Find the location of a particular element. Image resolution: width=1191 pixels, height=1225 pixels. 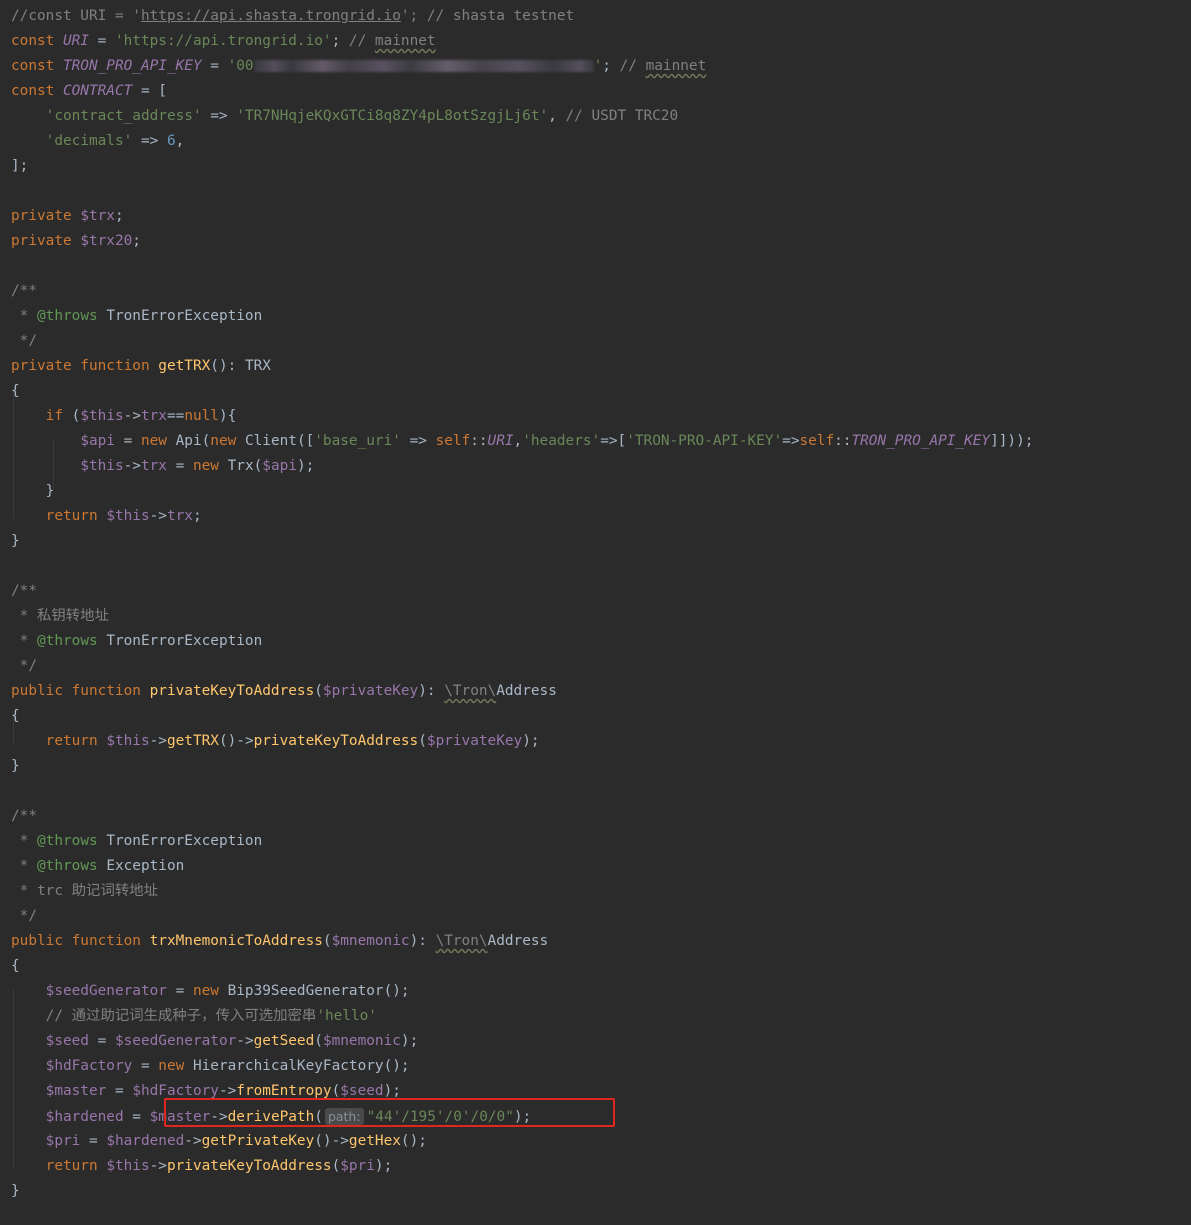

variable-token: $trx is located at coordinates (97, 216).